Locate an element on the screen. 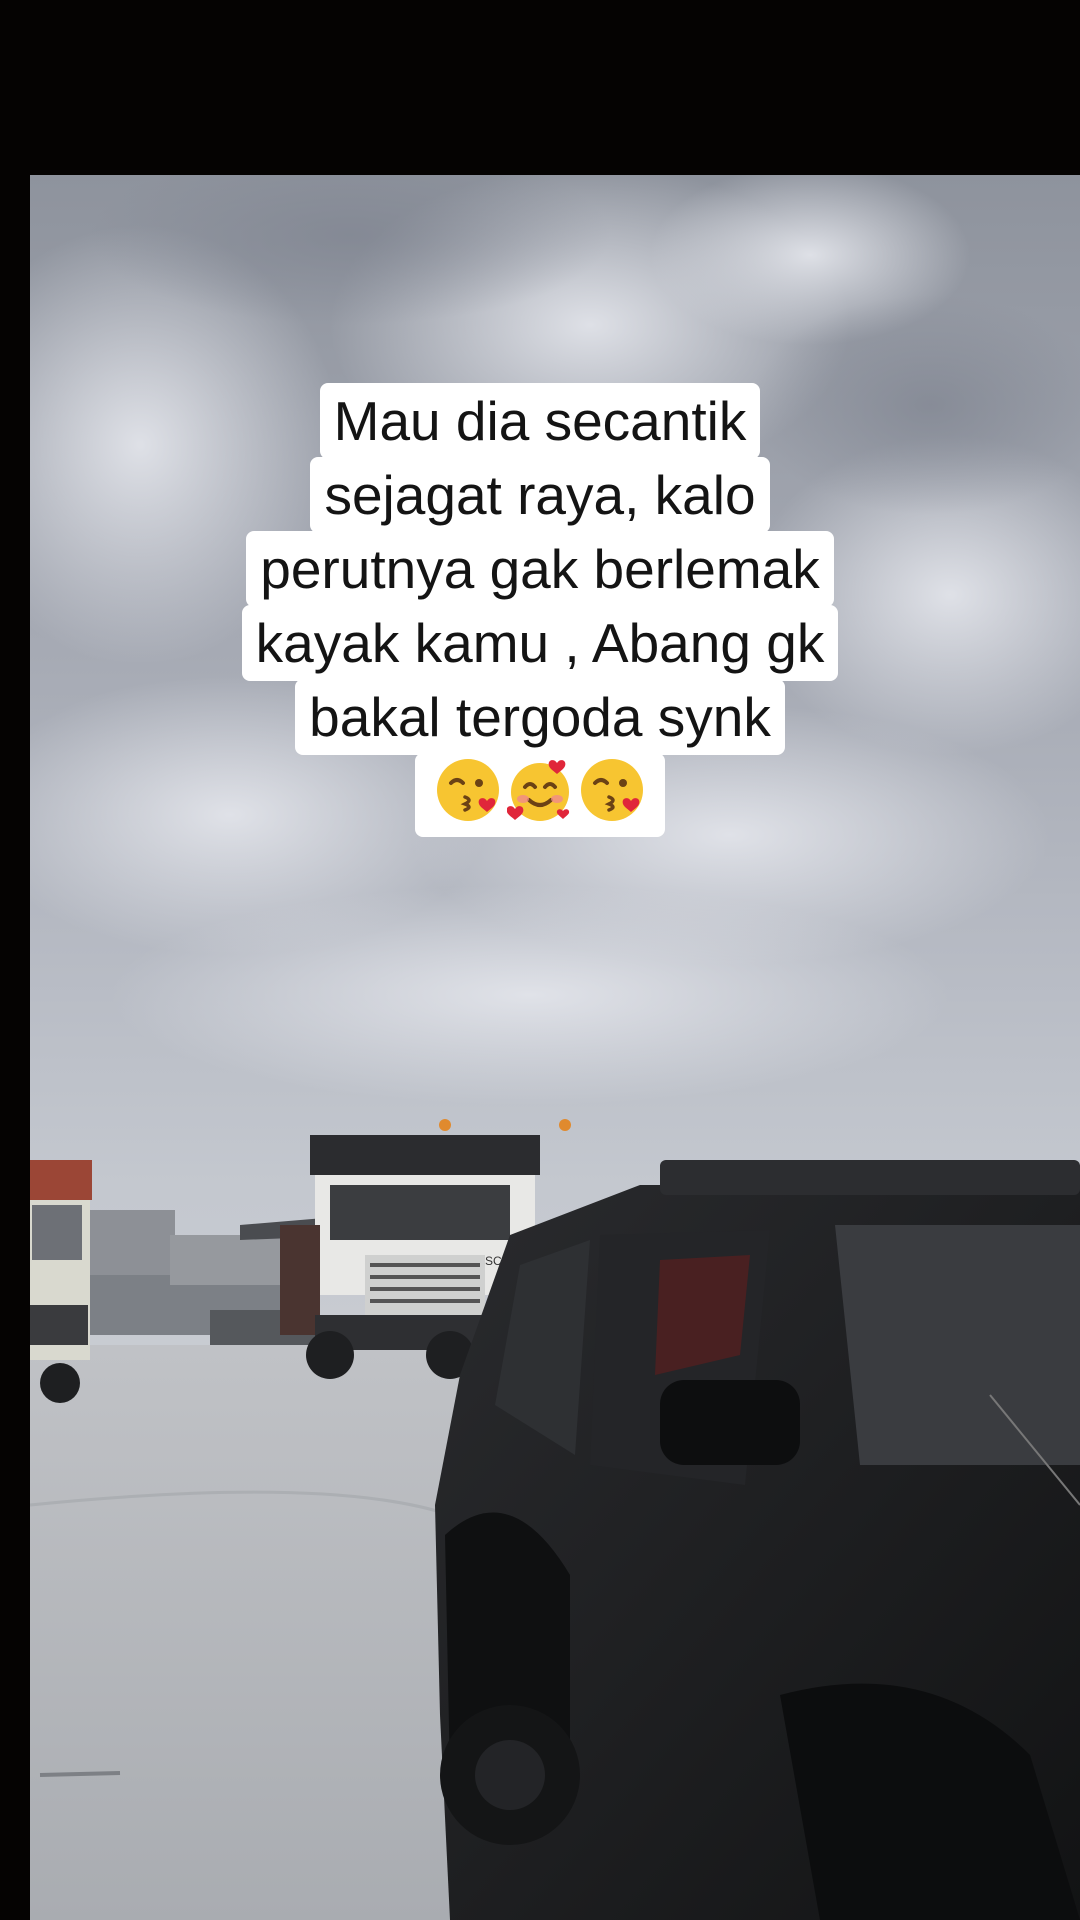 The width and height of the screenshot is (1080, 1920). roof-rack is located at coordinates (870, 1177).